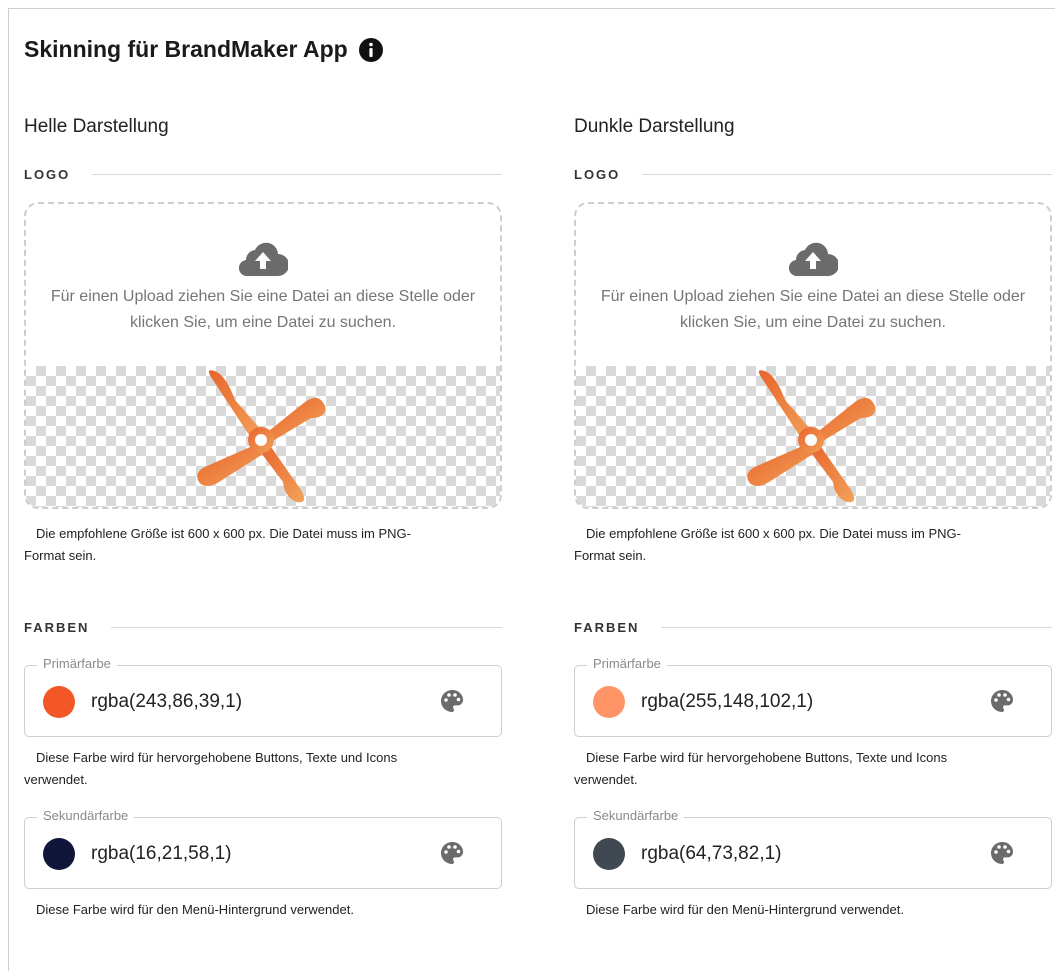 This screenshot has width=1055, height=971. Describe the element at coordinates (166, 702) in the screenshot. I see `color-value: rgba(243,86,39,1)` at that location.